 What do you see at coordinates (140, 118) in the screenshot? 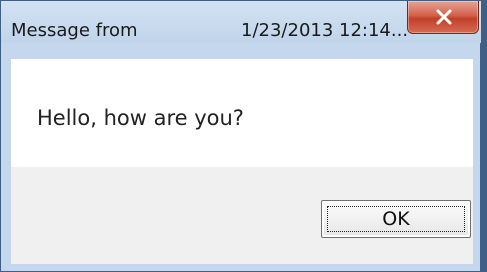
I see `message-text: Hello, how are you?` at bounding box center [140, 118].